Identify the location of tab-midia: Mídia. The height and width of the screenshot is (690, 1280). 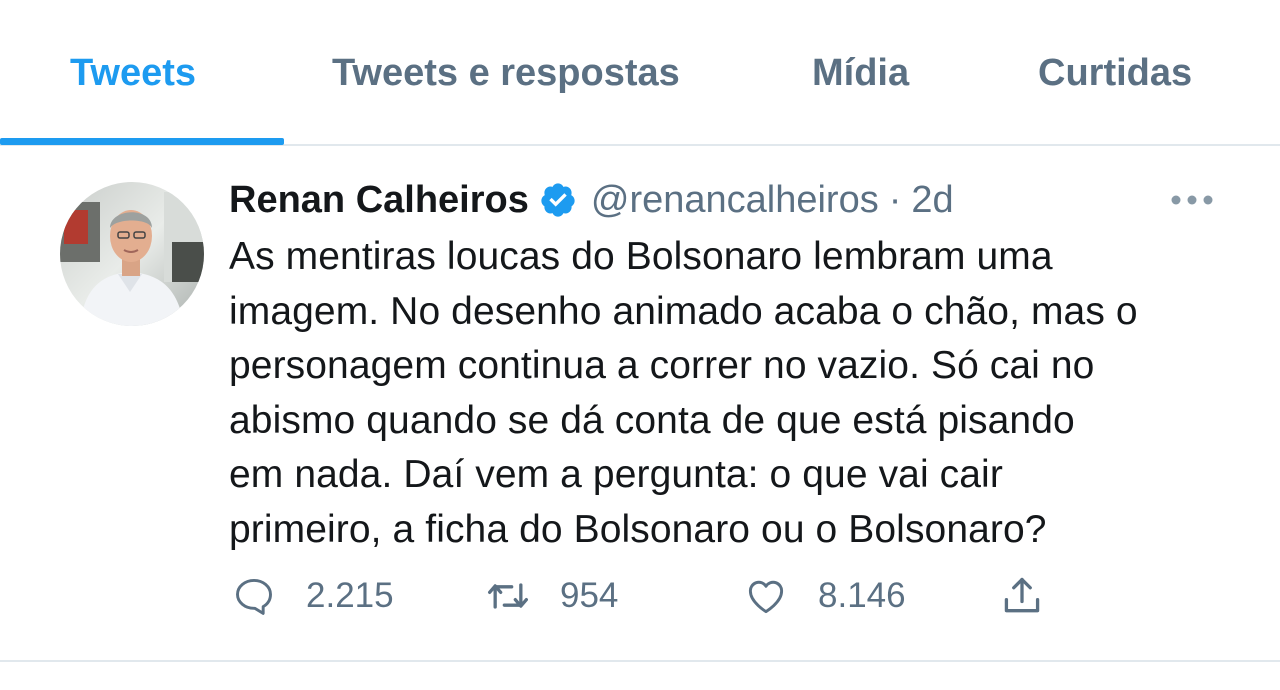
(860, 80).